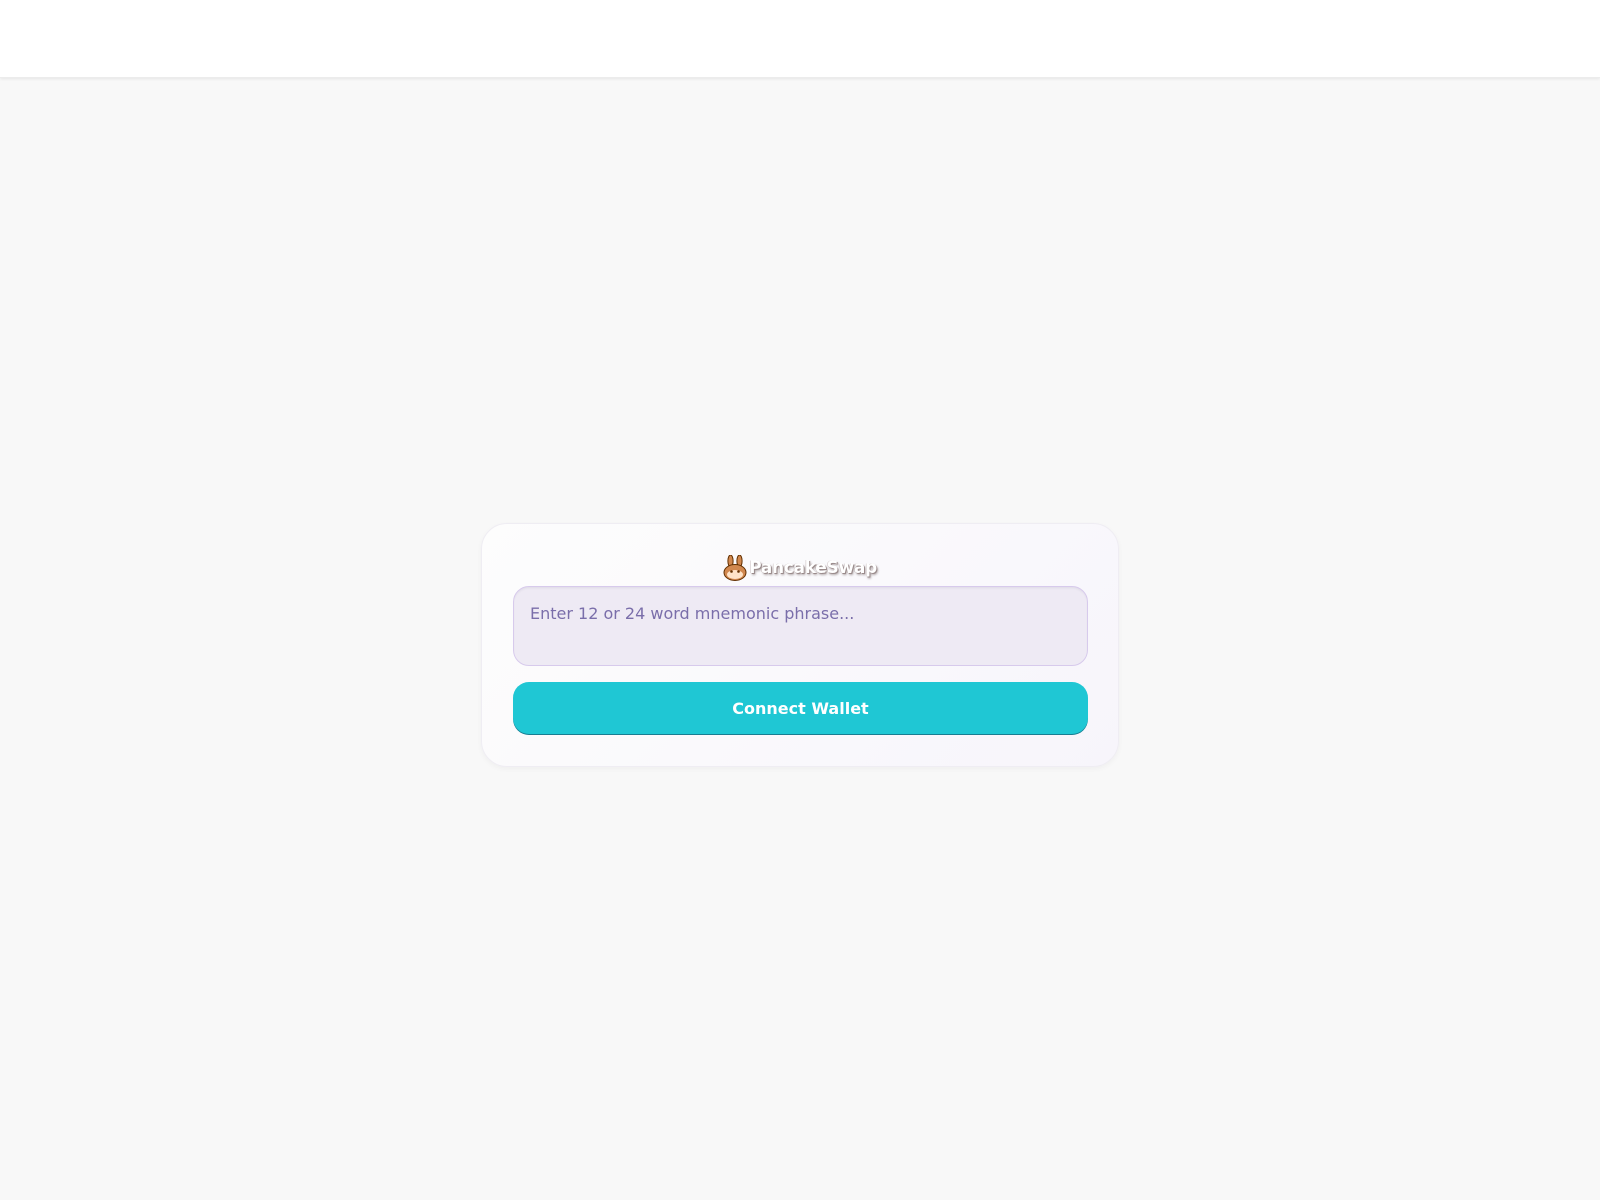 Image resolution: width=1600 pixels, height=1200 pixels. Describe the element at coordinates (800, 708) in the screenshot. I see `connect-wallet-button: Connect Wallet` at that location.